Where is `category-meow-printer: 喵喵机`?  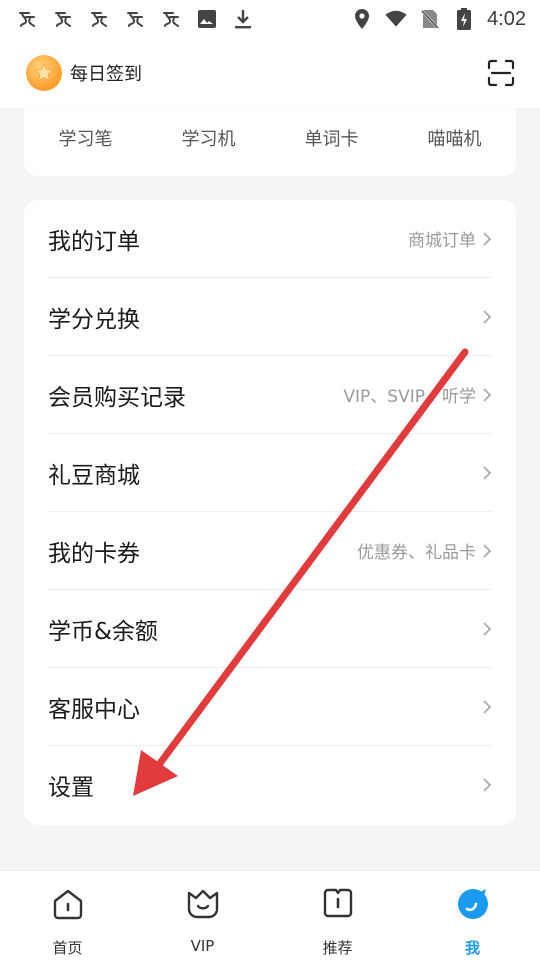 category-meow-printer: 喵喵机 is located at coordinates (454, 142).